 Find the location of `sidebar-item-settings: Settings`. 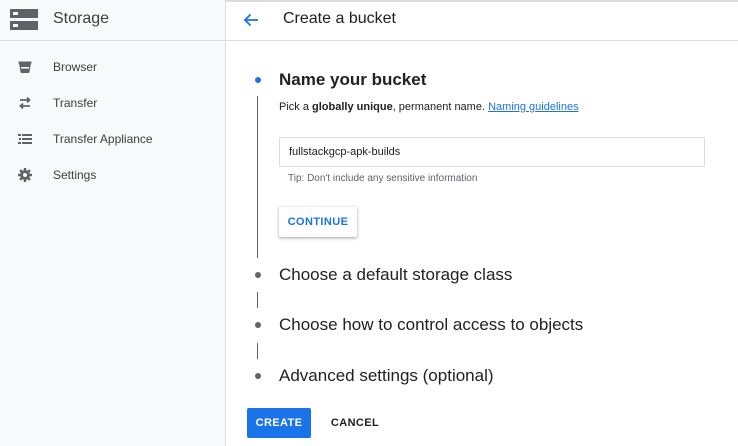

sidebar-item-settings: Settings is located at coordinates (112, 175).